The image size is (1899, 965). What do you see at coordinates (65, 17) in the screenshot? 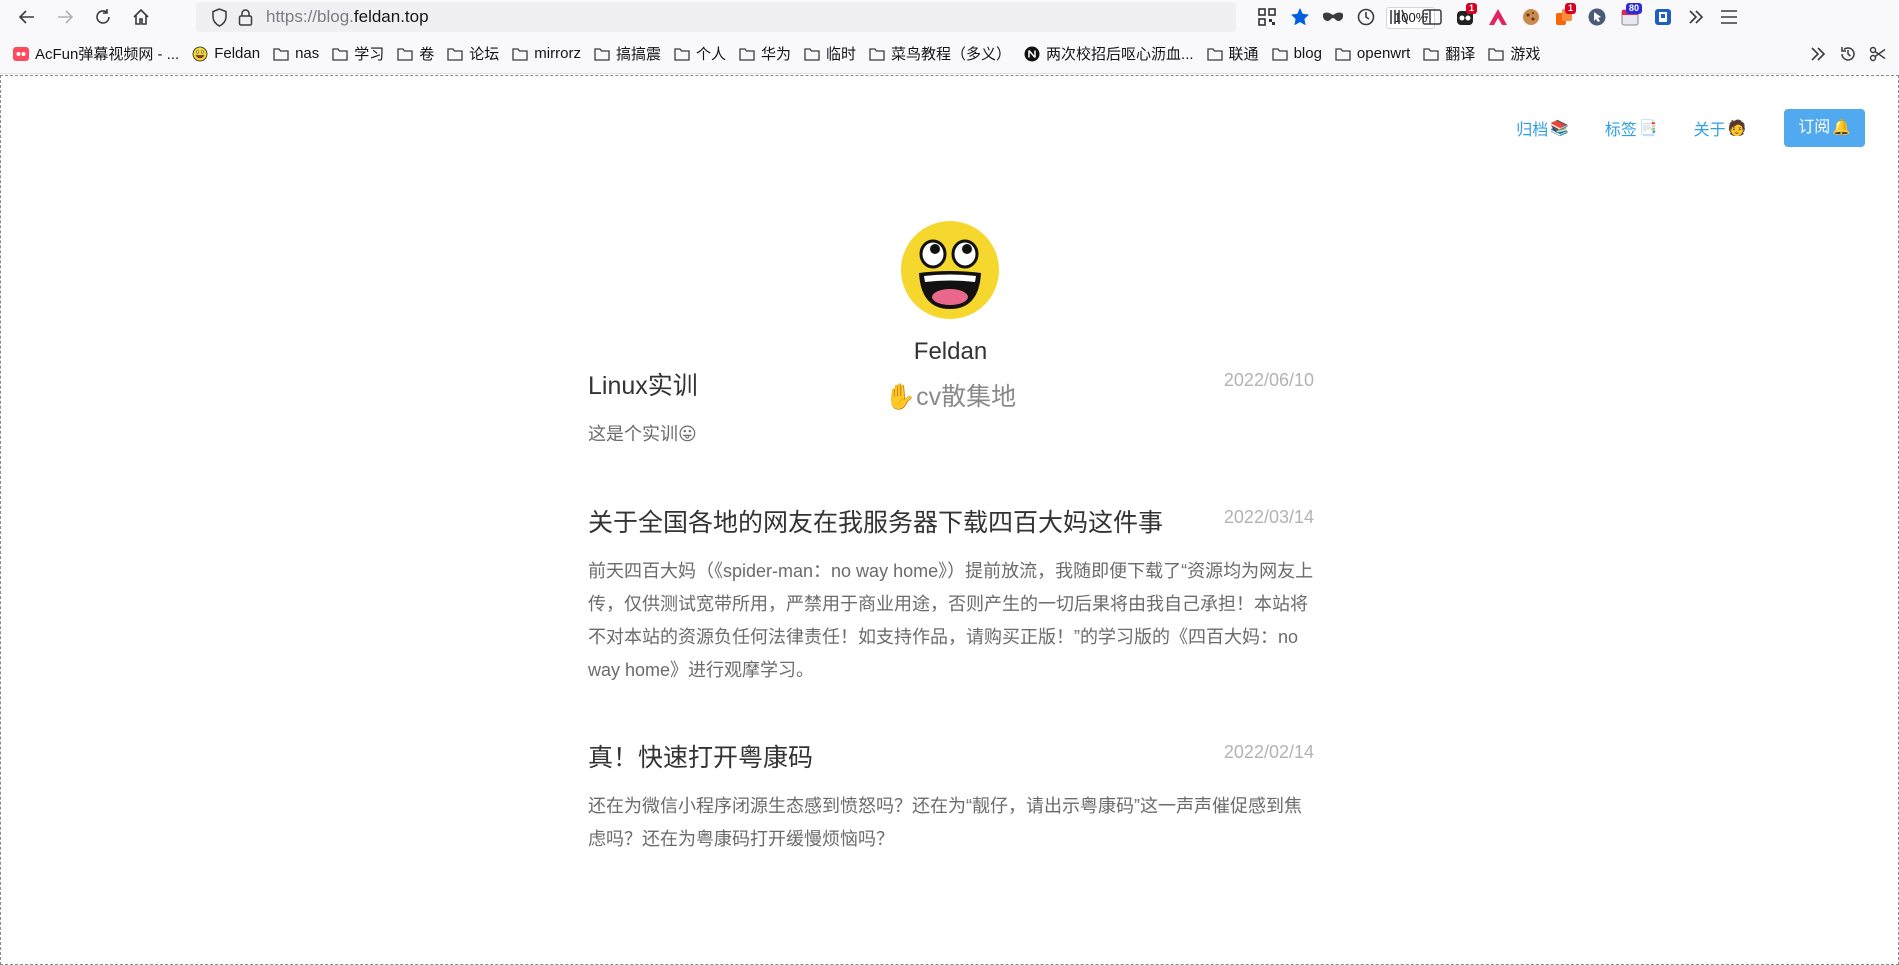
I see `forward-icon` at bounding box center [65, 17].